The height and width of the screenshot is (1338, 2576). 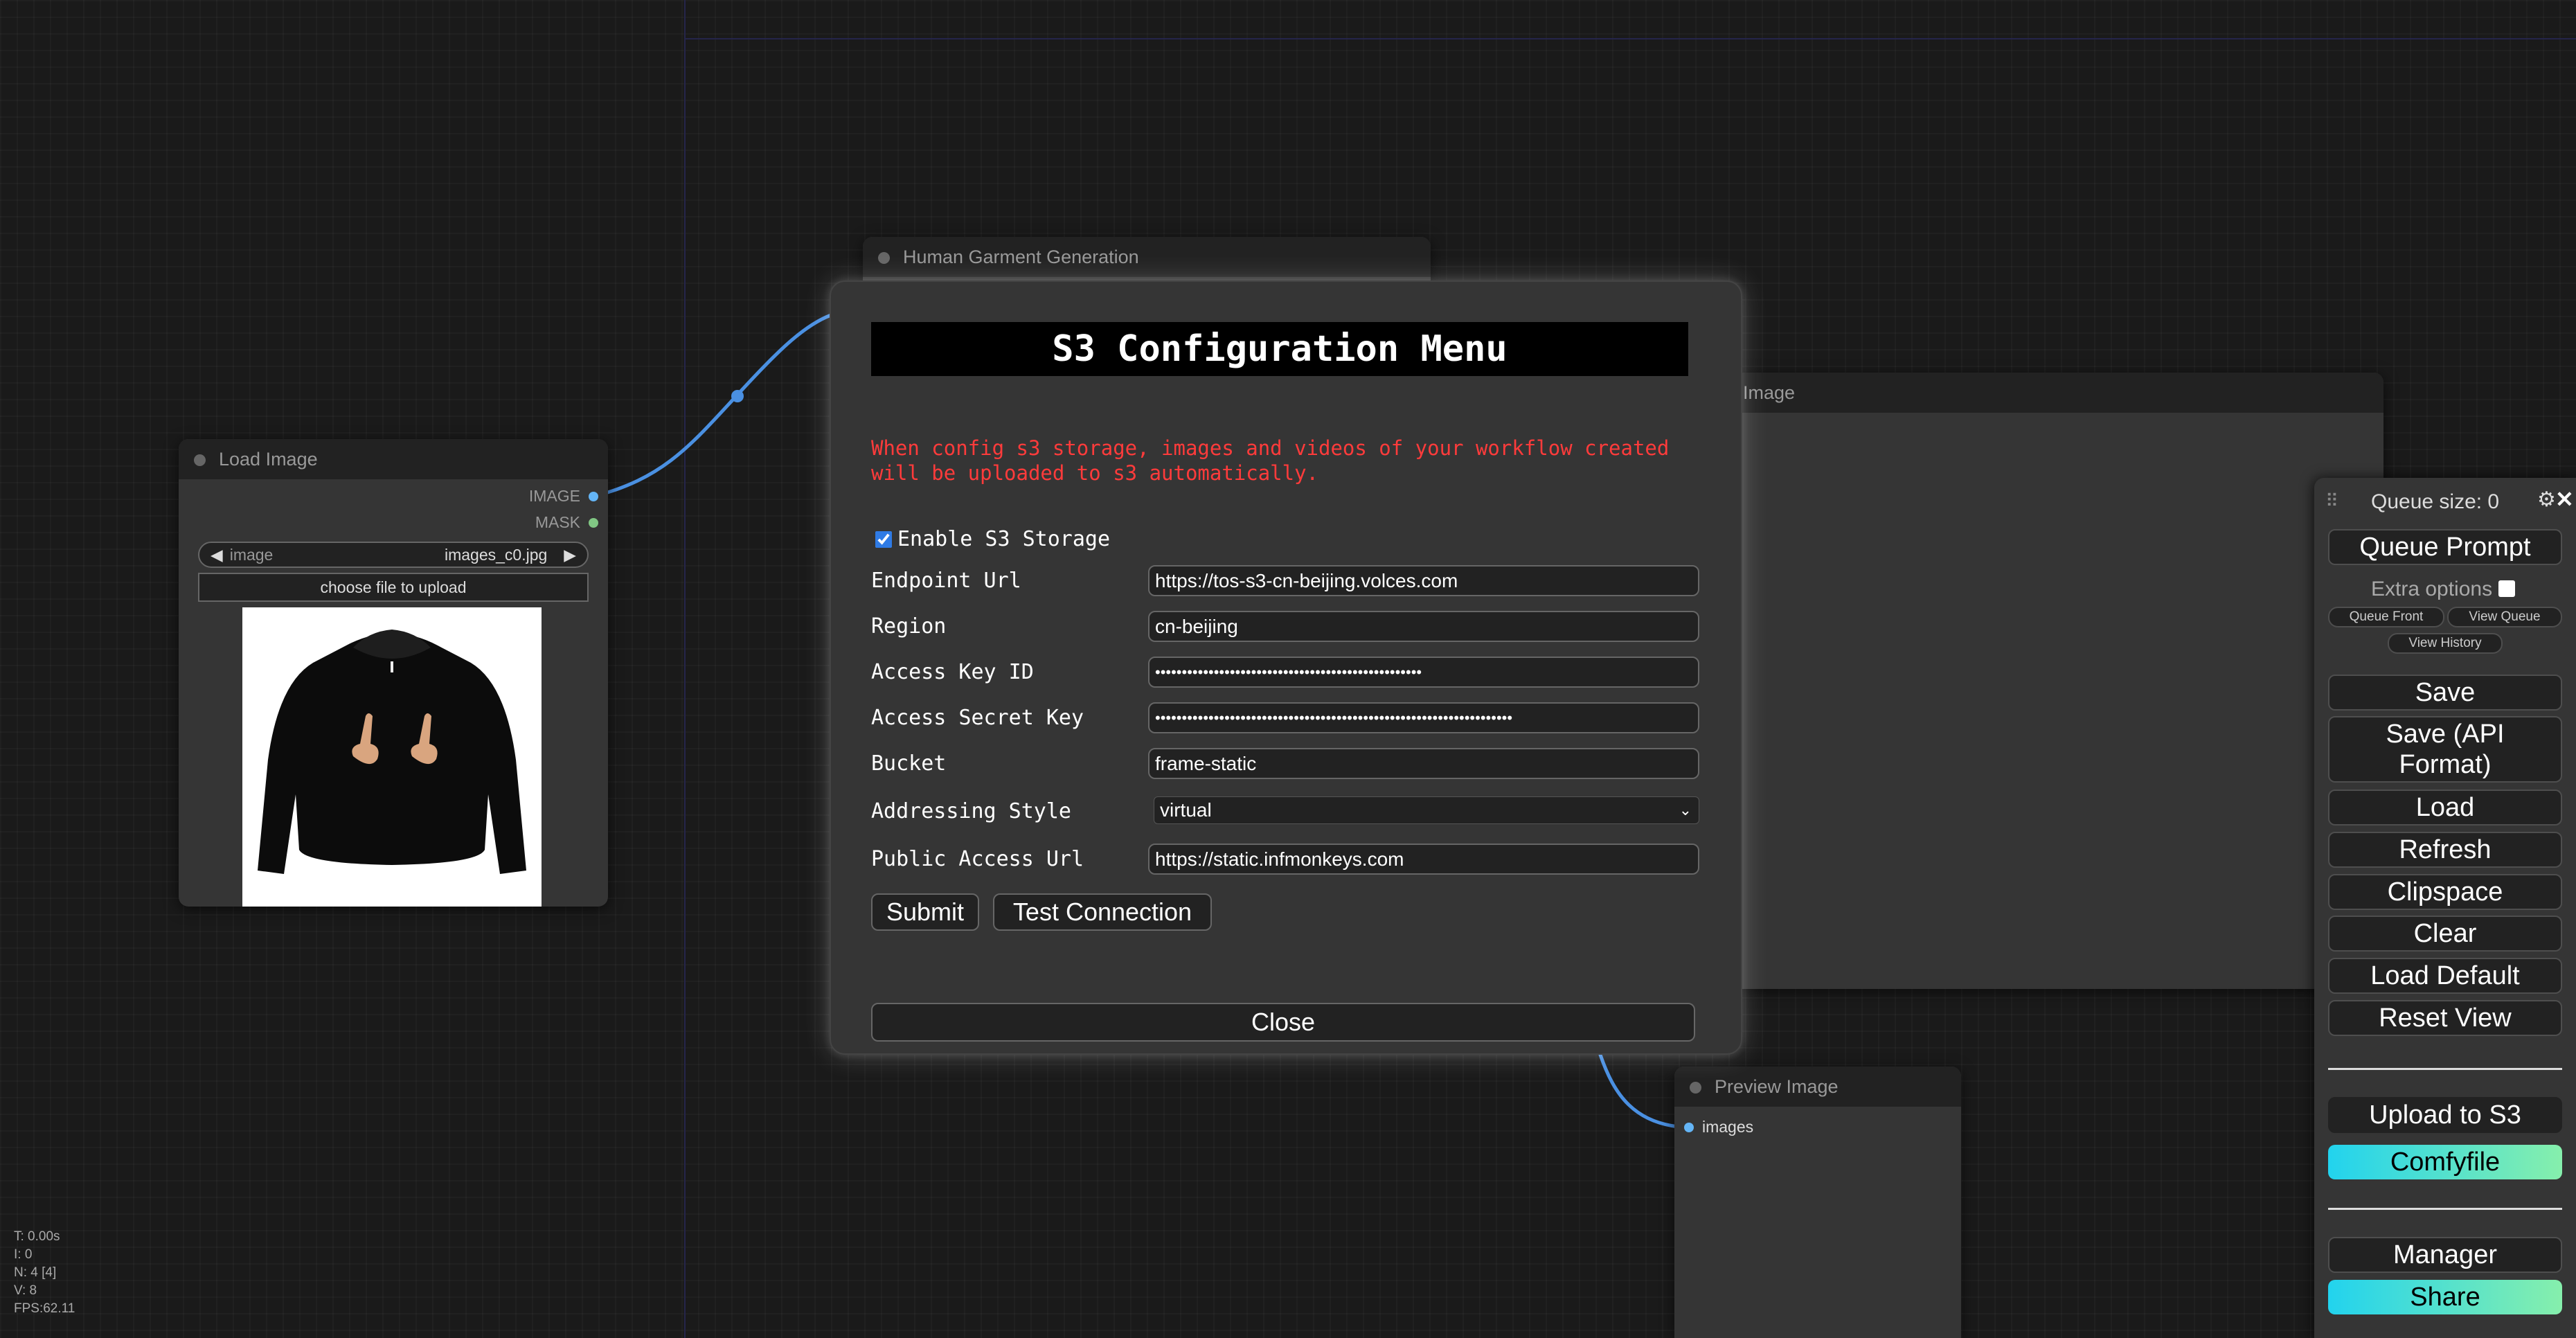 What do you see at coordinates (2445, 976) in the screenshot?
I see `load-default-button: Load Default` at bounding box center [2445, 976].